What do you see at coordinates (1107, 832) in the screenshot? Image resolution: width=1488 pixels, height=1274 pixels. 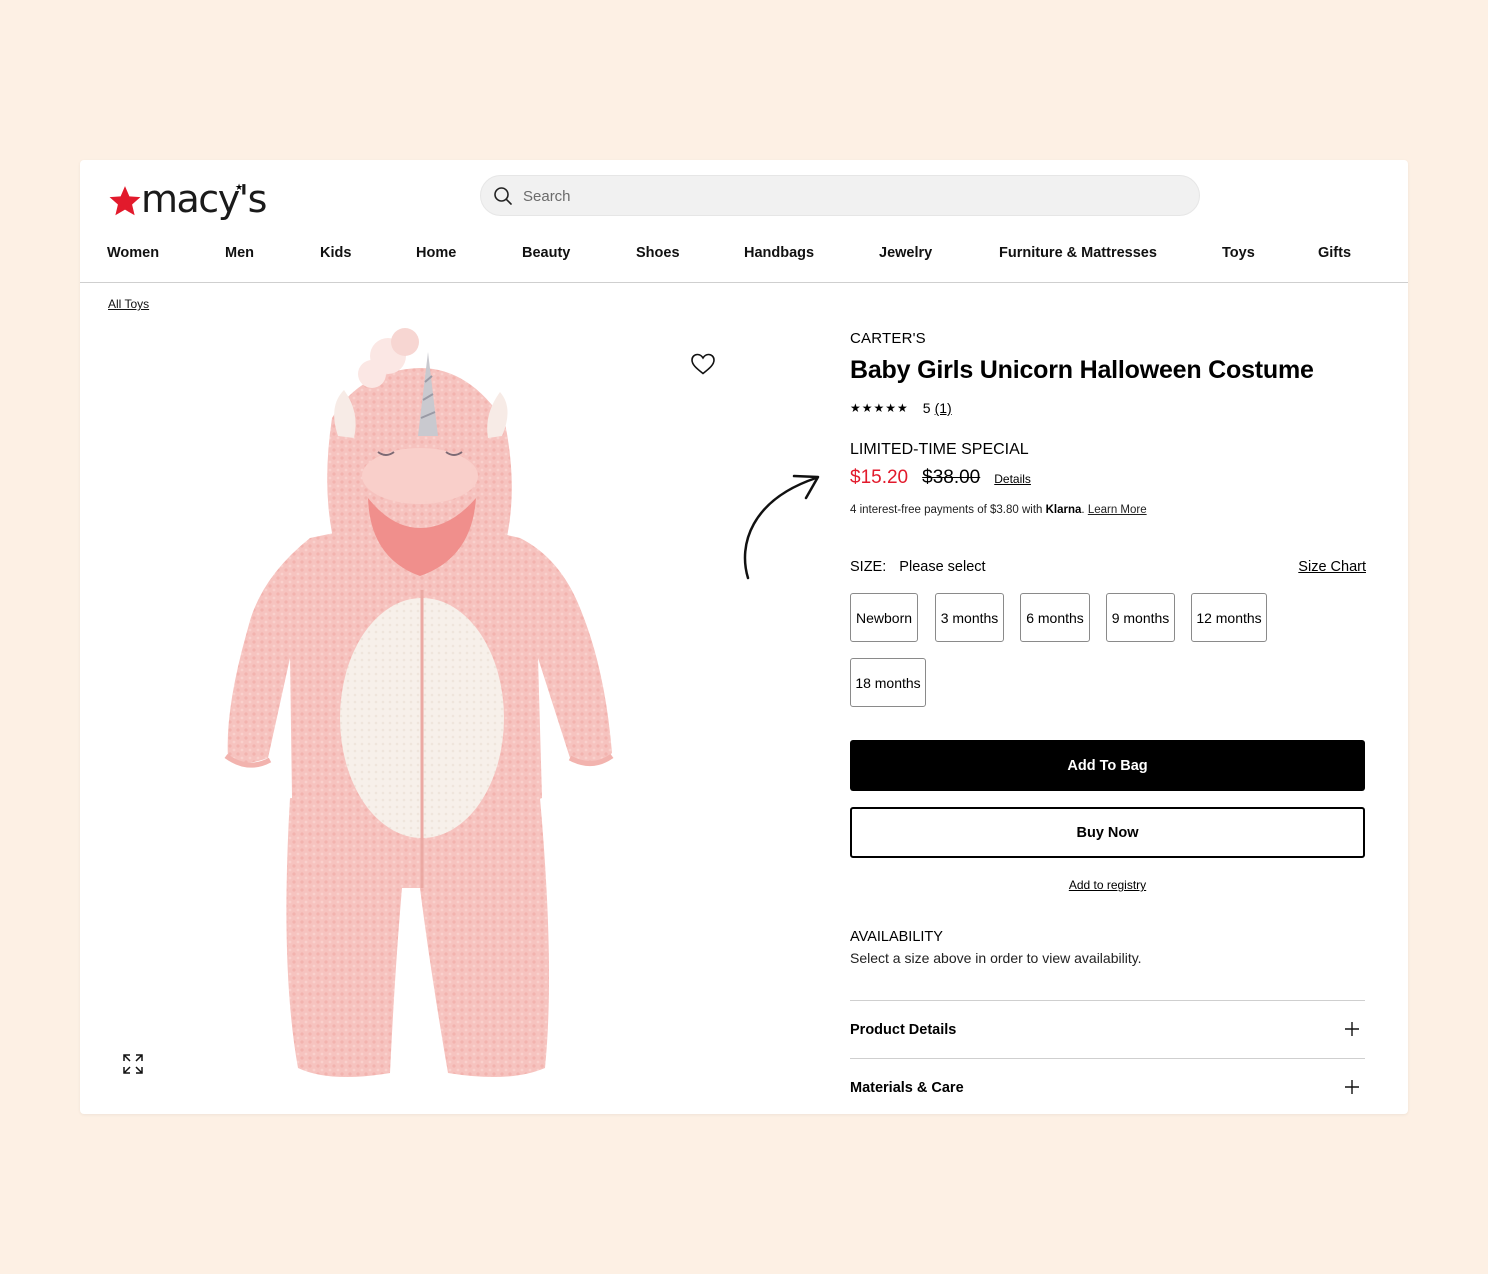 I see `buy-now-button: Buy Now` at bounding box center [1107, 832].